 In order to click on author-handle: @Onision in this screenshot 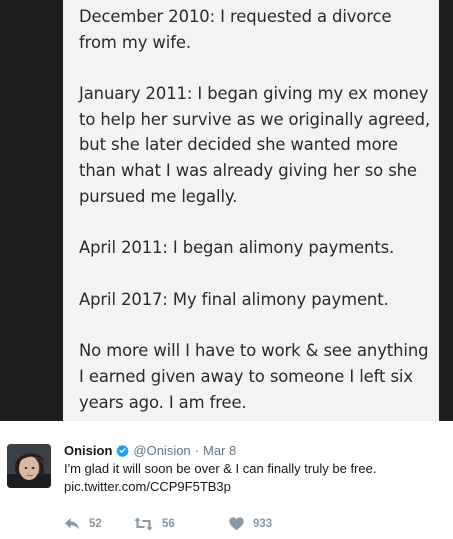, I will do `click(161, 450)`.